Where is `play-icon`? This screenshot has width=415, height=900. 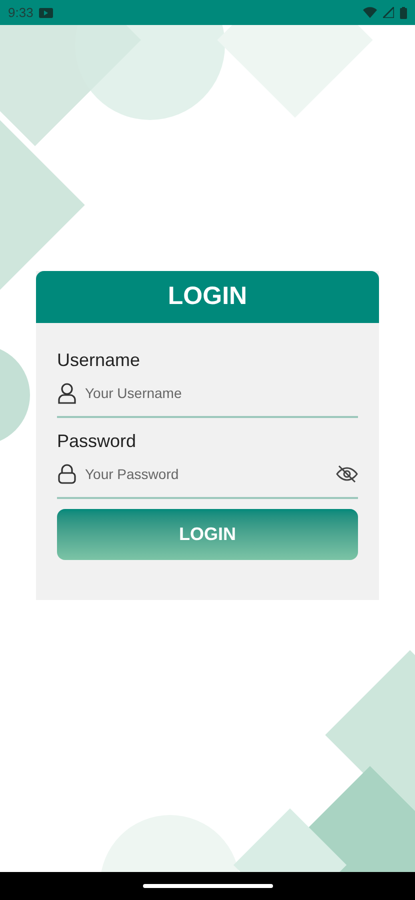
play-icon is located at coordinates (46, 13).